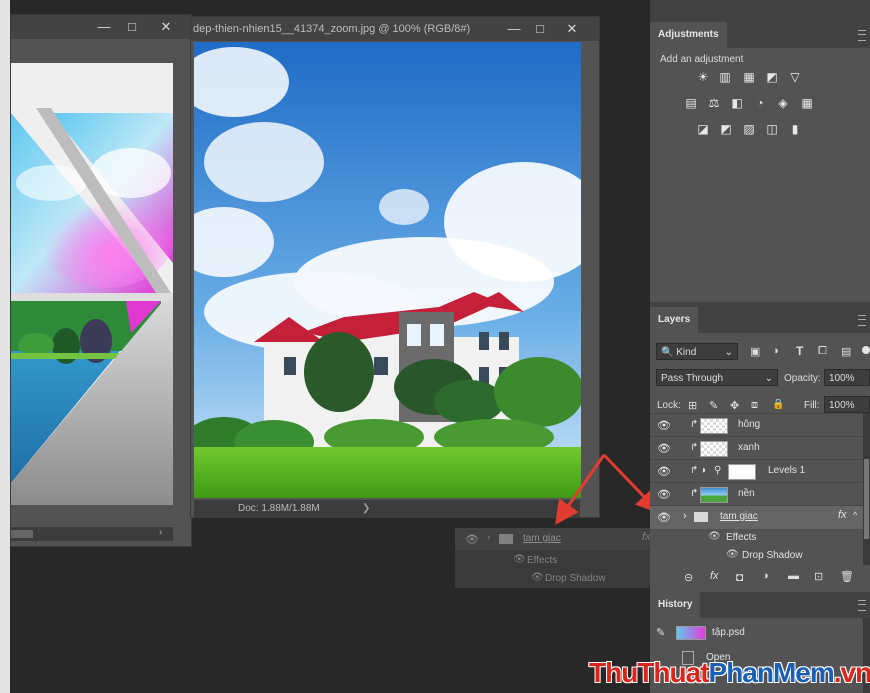 The height and width of the screenshot is (693, 870). I want to click on history-snapshot-row: ✎ tập.psd, so click(756, 633).